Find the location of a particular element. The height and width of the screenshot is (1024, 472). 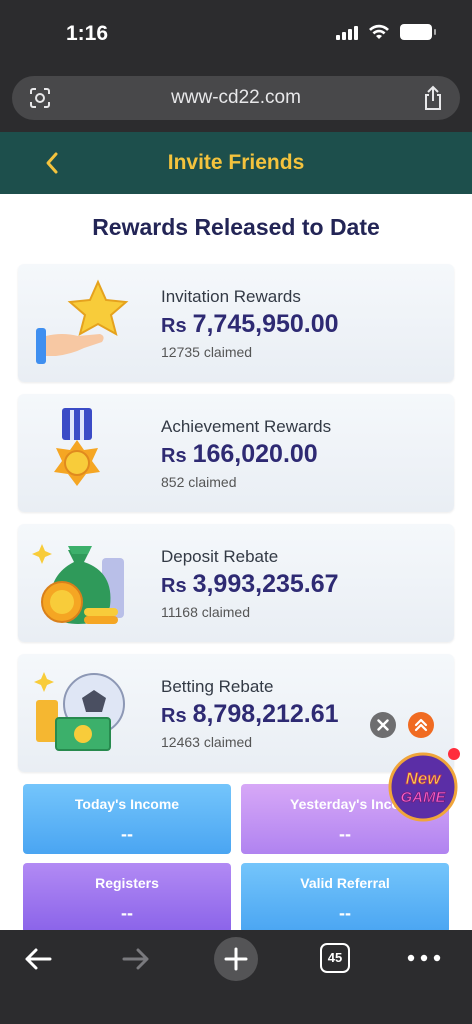

badge-line2: GAME is located at coordinates (424, 797).